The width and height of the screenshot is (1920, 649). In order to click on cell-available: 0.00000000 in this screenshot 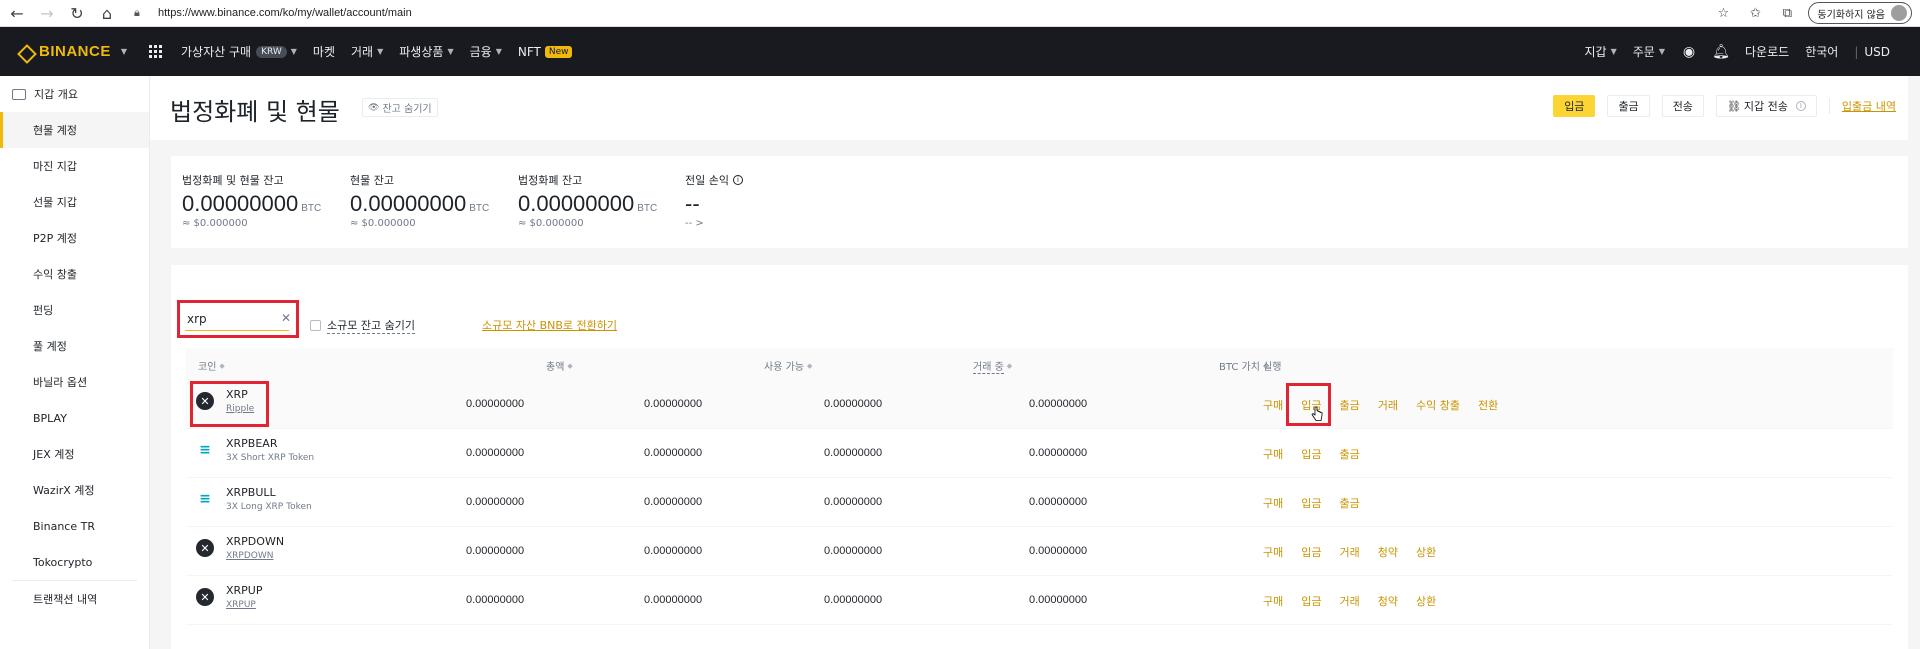, I will do `click(673, 453)`.